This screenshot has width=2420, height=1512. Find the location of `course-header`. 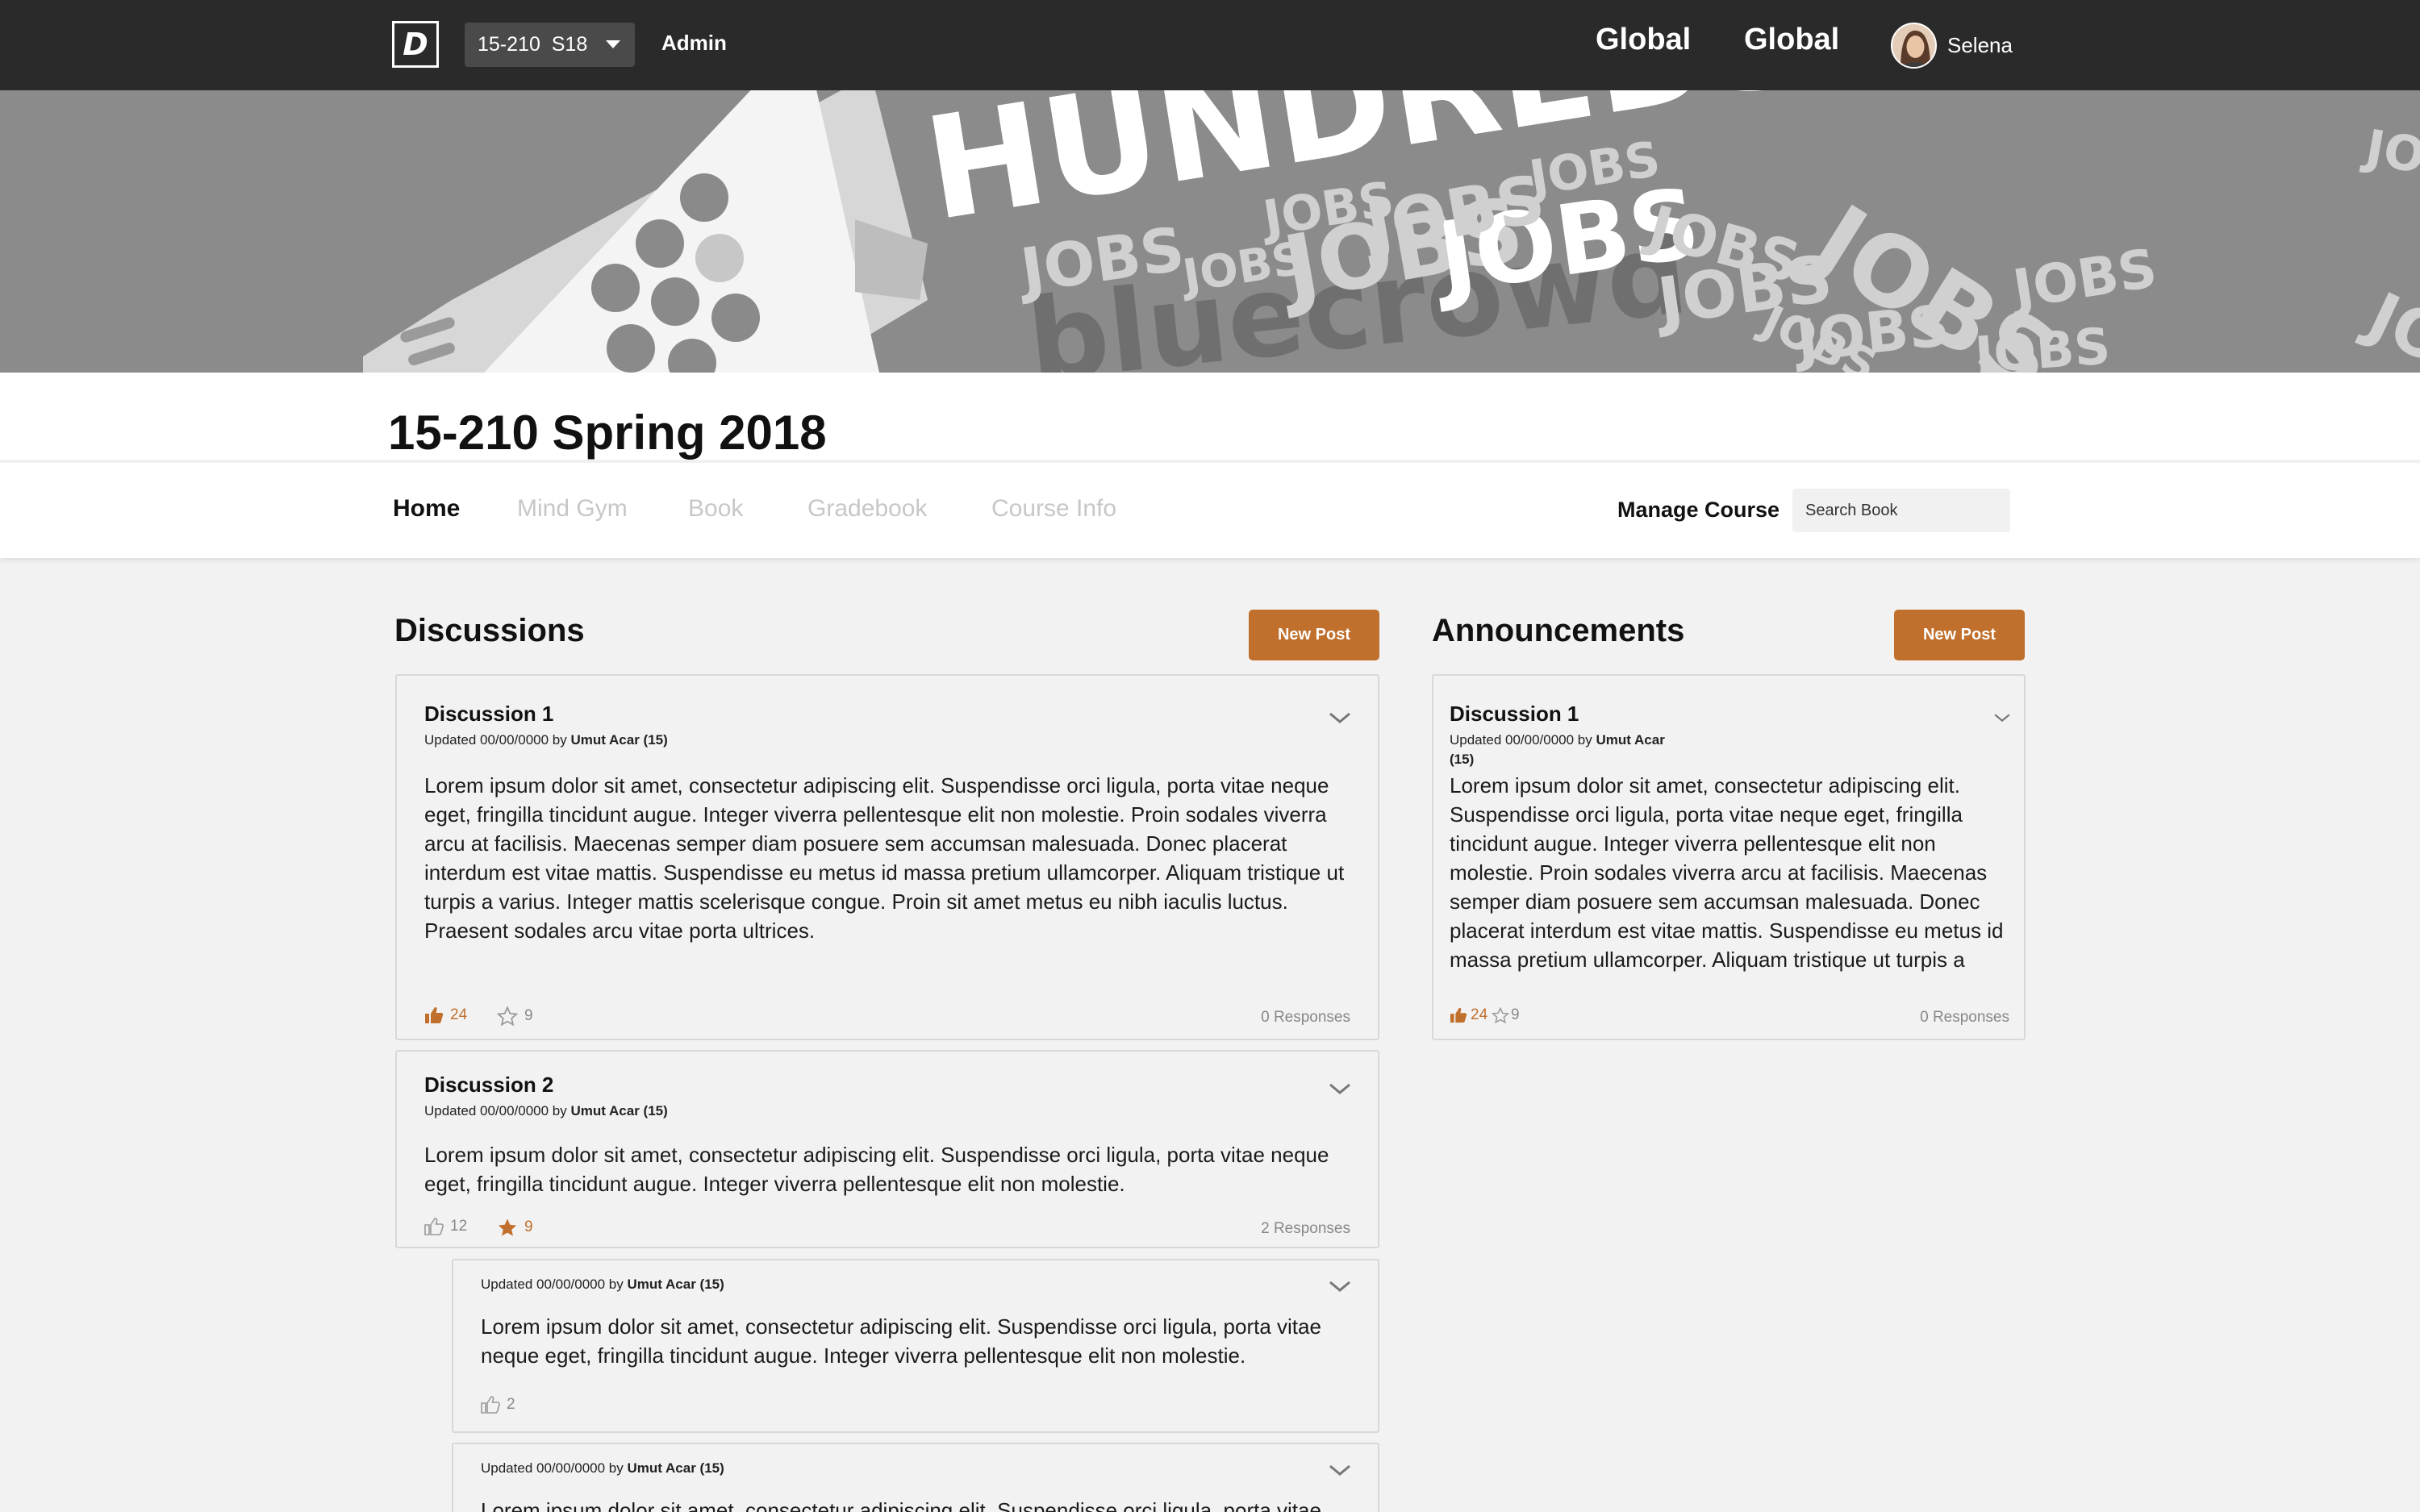

course-header is located at coordinates (1210, 416).